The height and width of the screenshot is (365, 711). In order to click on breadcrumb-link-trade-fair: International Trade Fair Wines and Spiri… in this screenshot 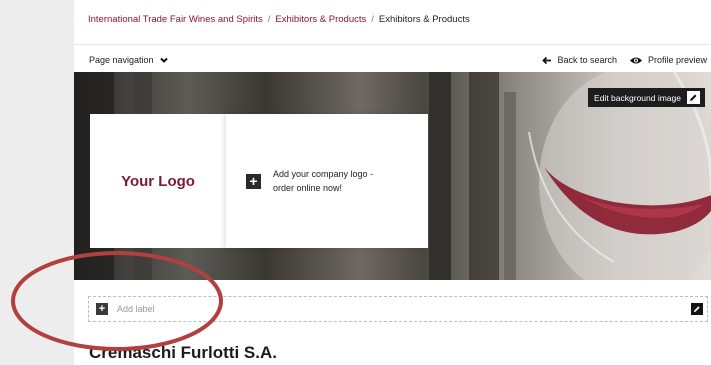, I will do `click(175, 19)`.